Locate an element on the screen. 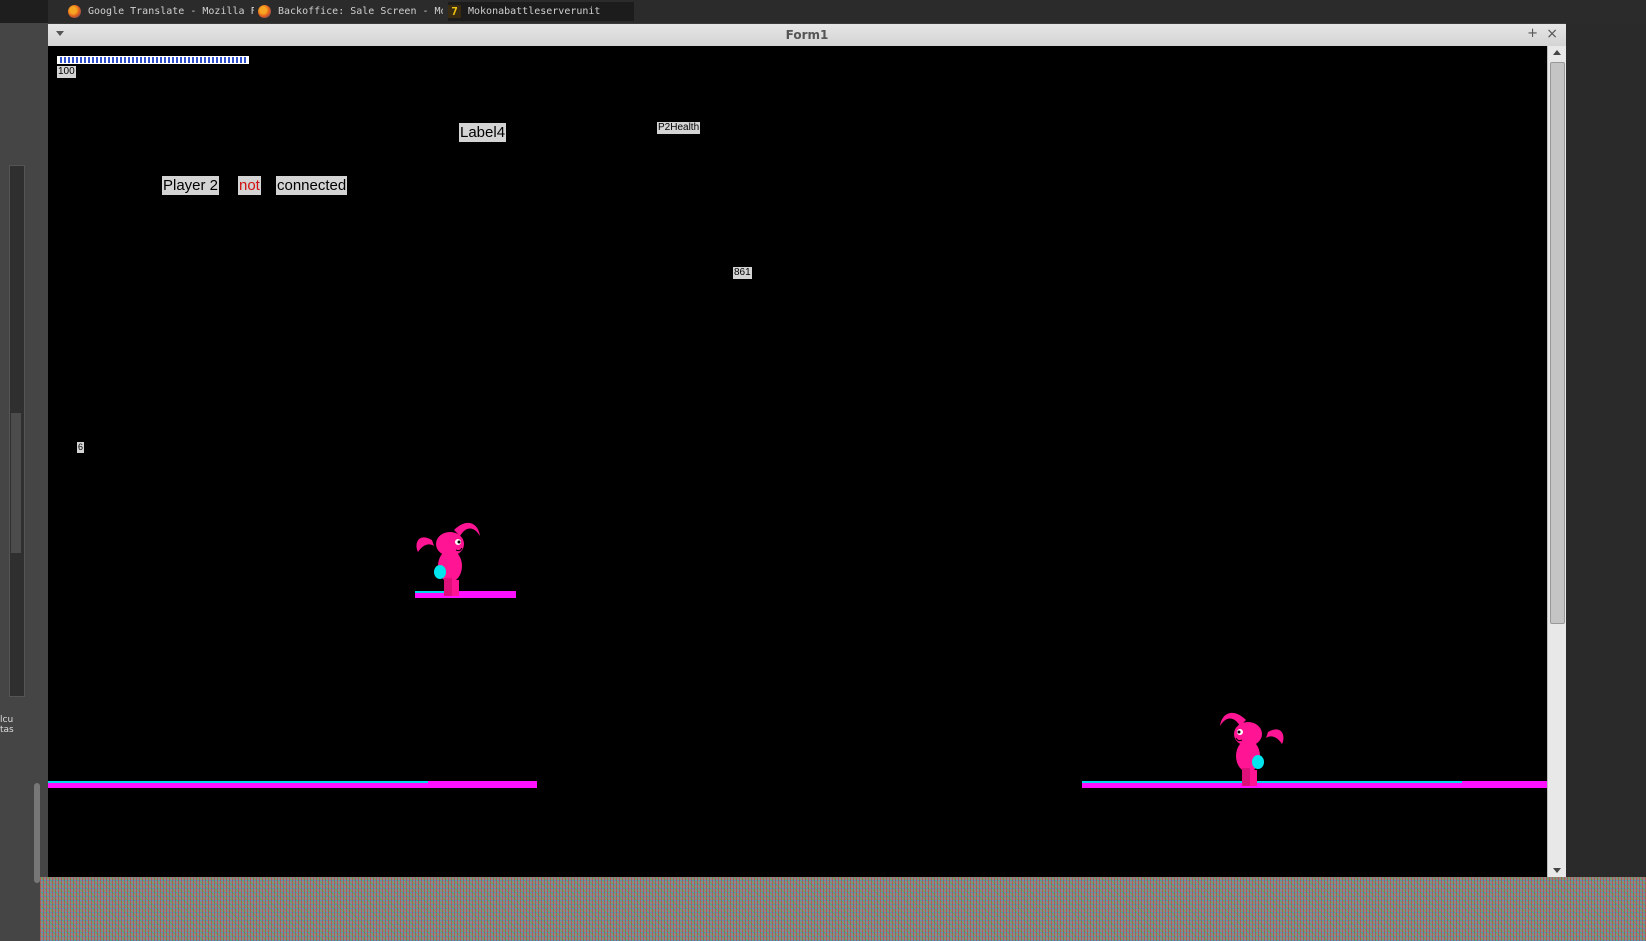 This screenshot has height=941, width=1646. player1-sprite is located at coordinates (448, 559).